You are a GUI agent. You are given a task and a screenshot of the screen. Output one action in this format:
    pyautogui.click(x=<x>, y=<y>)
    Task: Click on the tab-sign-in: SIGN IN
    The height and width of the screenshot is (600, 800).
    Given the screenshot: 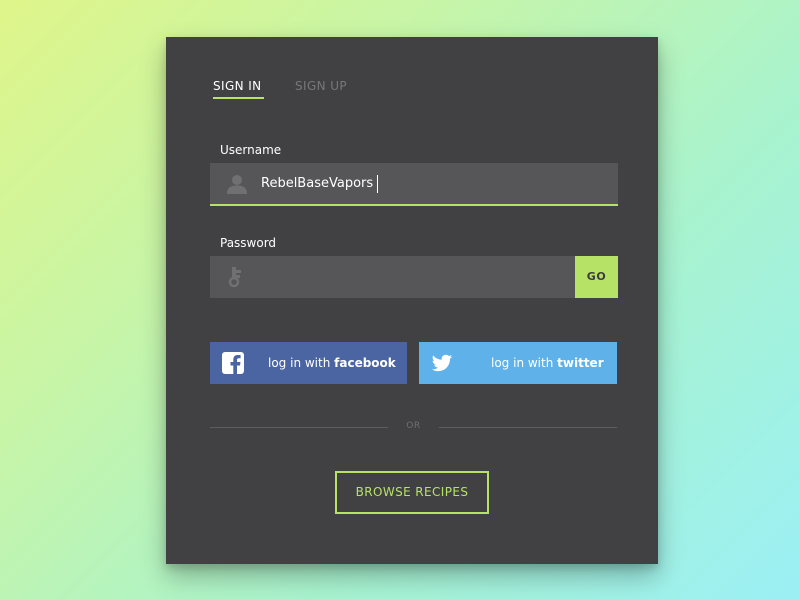 What is the action you would take?
    pyautogui.click(x=238, y=89)
    